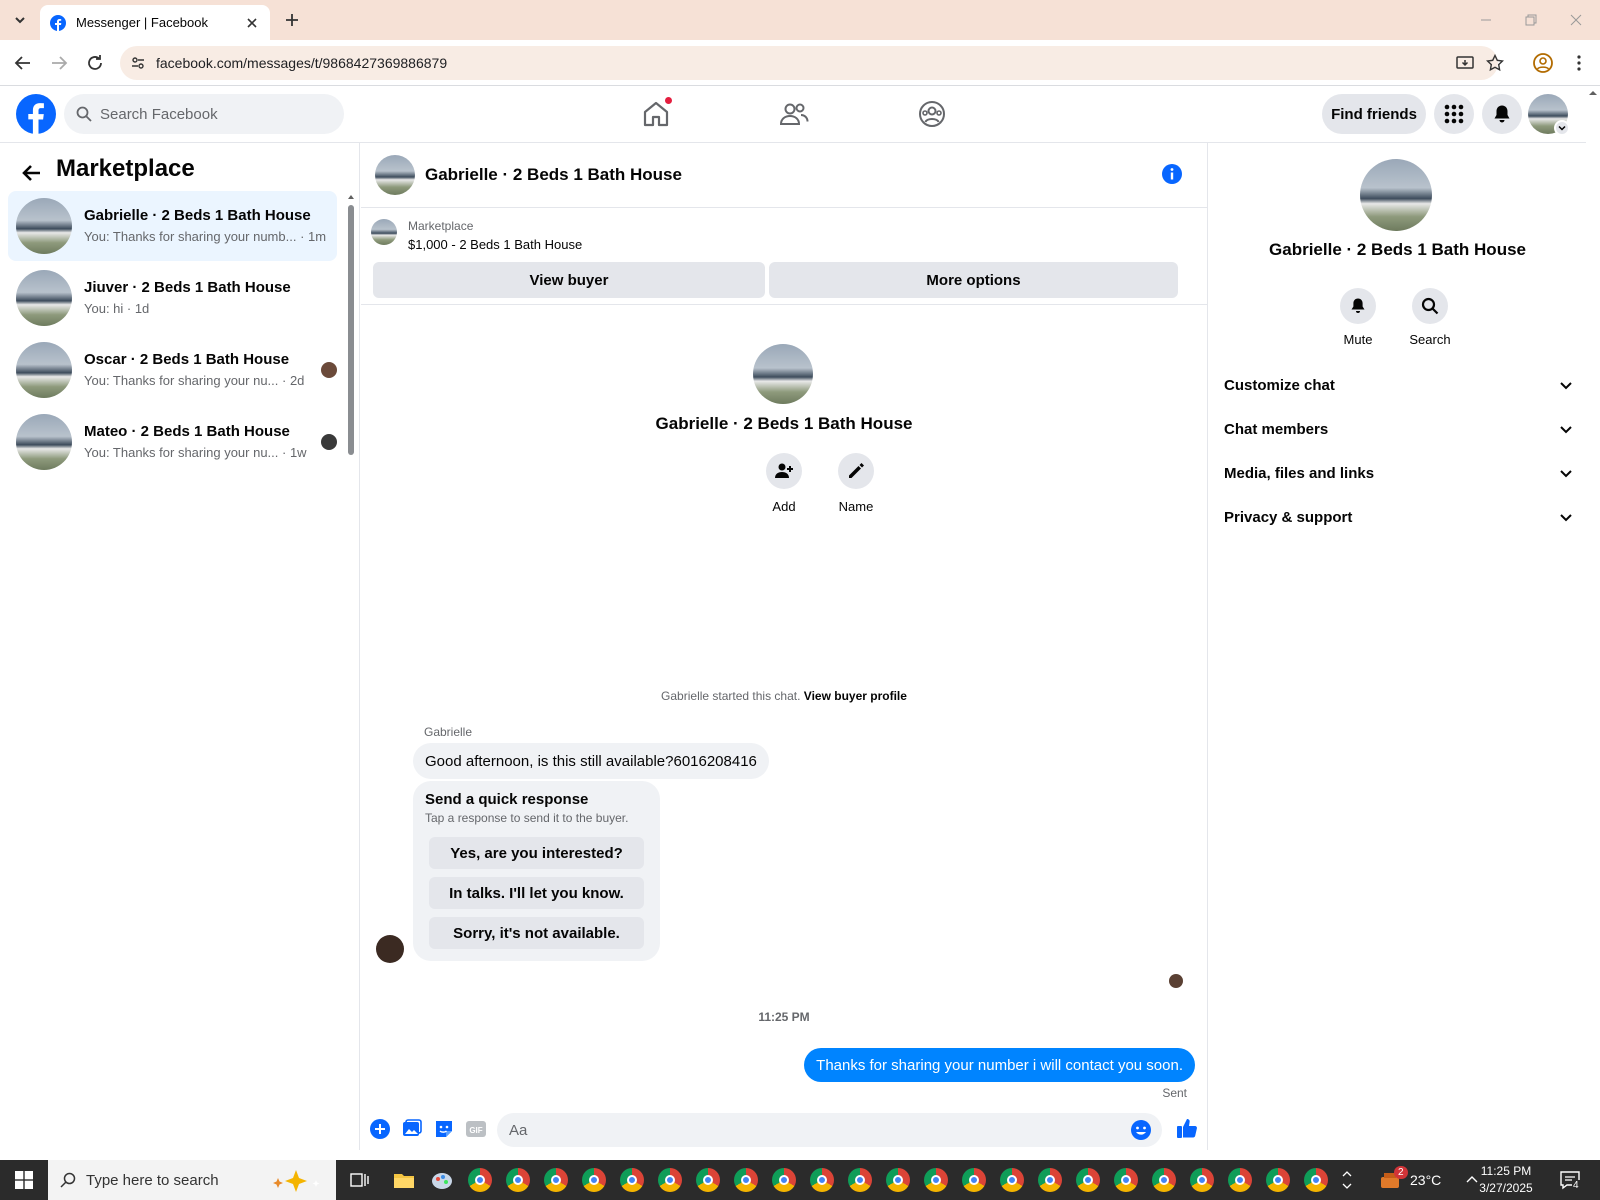 The image size is (1600, 1200). Describe the element at coordinates (204, 114) in the screenshot. I see `facebook-search-input: Search Facebook` at that location.